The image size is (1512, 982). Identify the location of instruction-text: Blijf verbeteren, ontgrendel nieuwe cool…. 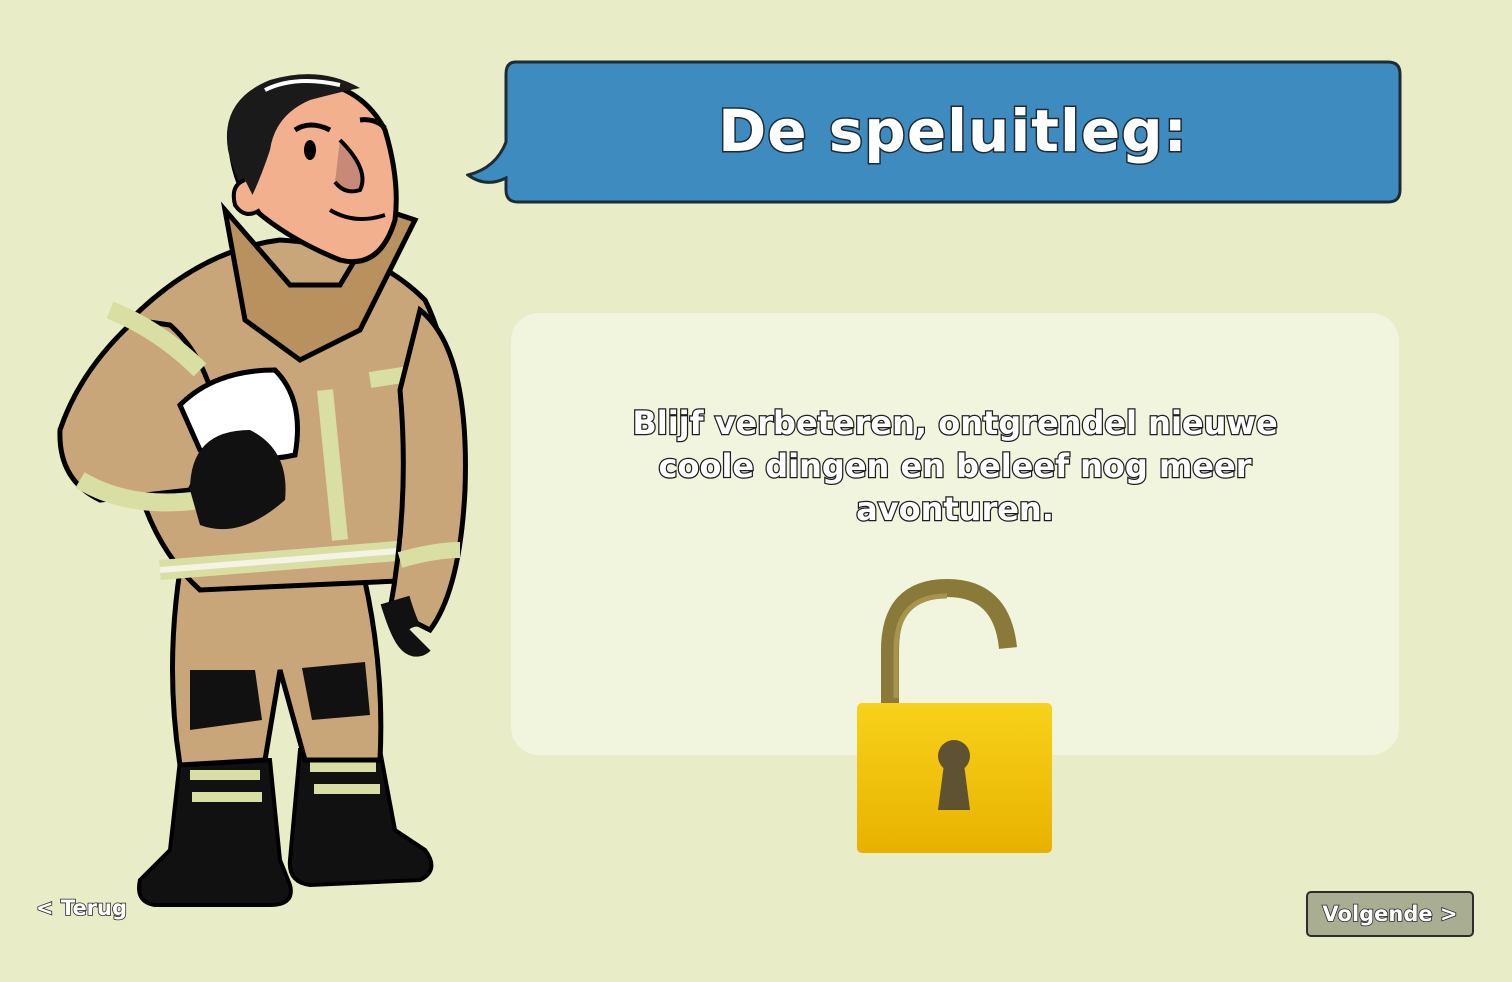
(955, 466).